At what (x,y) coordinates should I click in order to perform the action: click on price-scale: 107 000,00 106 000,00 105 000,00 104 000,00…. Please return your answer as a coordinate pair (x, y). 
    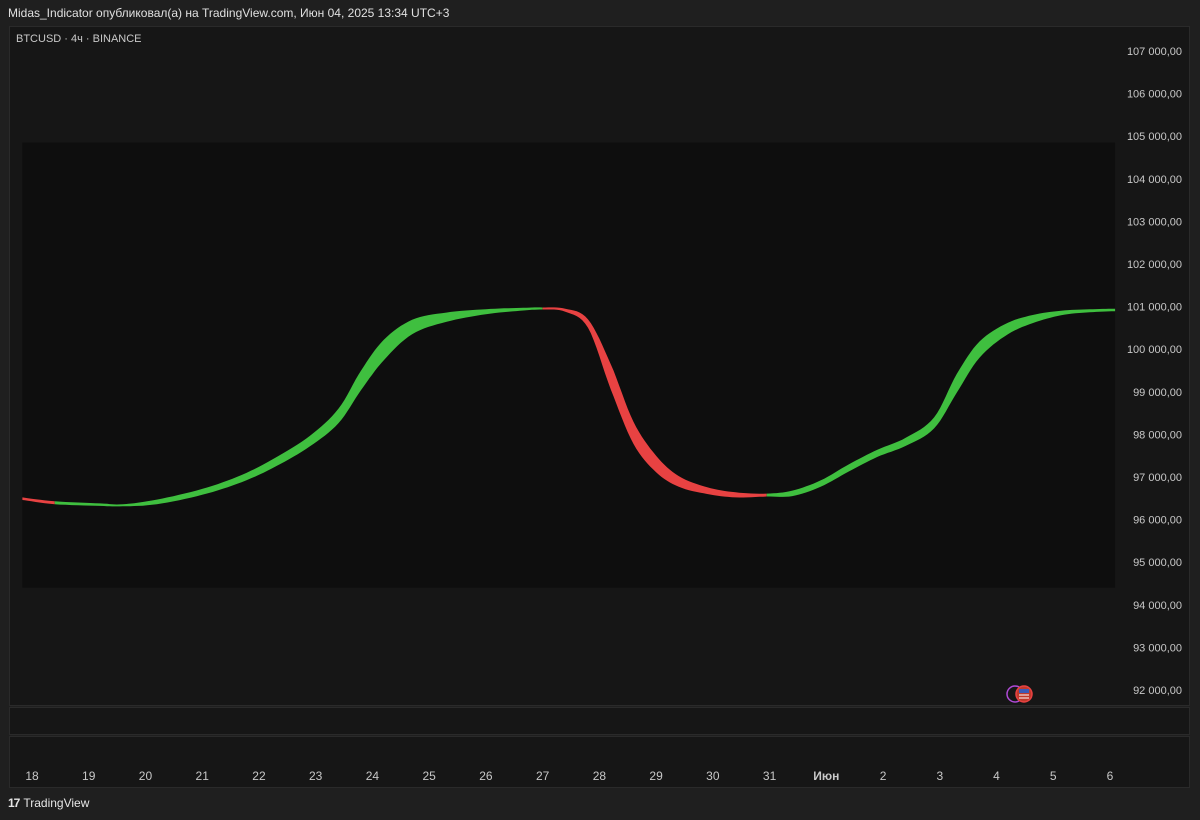
    Looking at the image, I should click on (1154, 371).